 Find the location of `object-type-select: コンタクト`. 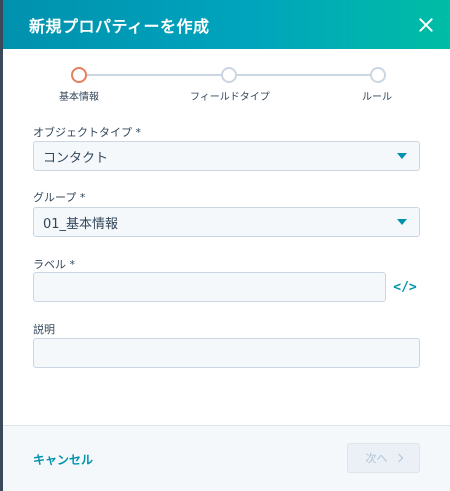

object-type-select: コンタクト is located at coordinates (226, 156).